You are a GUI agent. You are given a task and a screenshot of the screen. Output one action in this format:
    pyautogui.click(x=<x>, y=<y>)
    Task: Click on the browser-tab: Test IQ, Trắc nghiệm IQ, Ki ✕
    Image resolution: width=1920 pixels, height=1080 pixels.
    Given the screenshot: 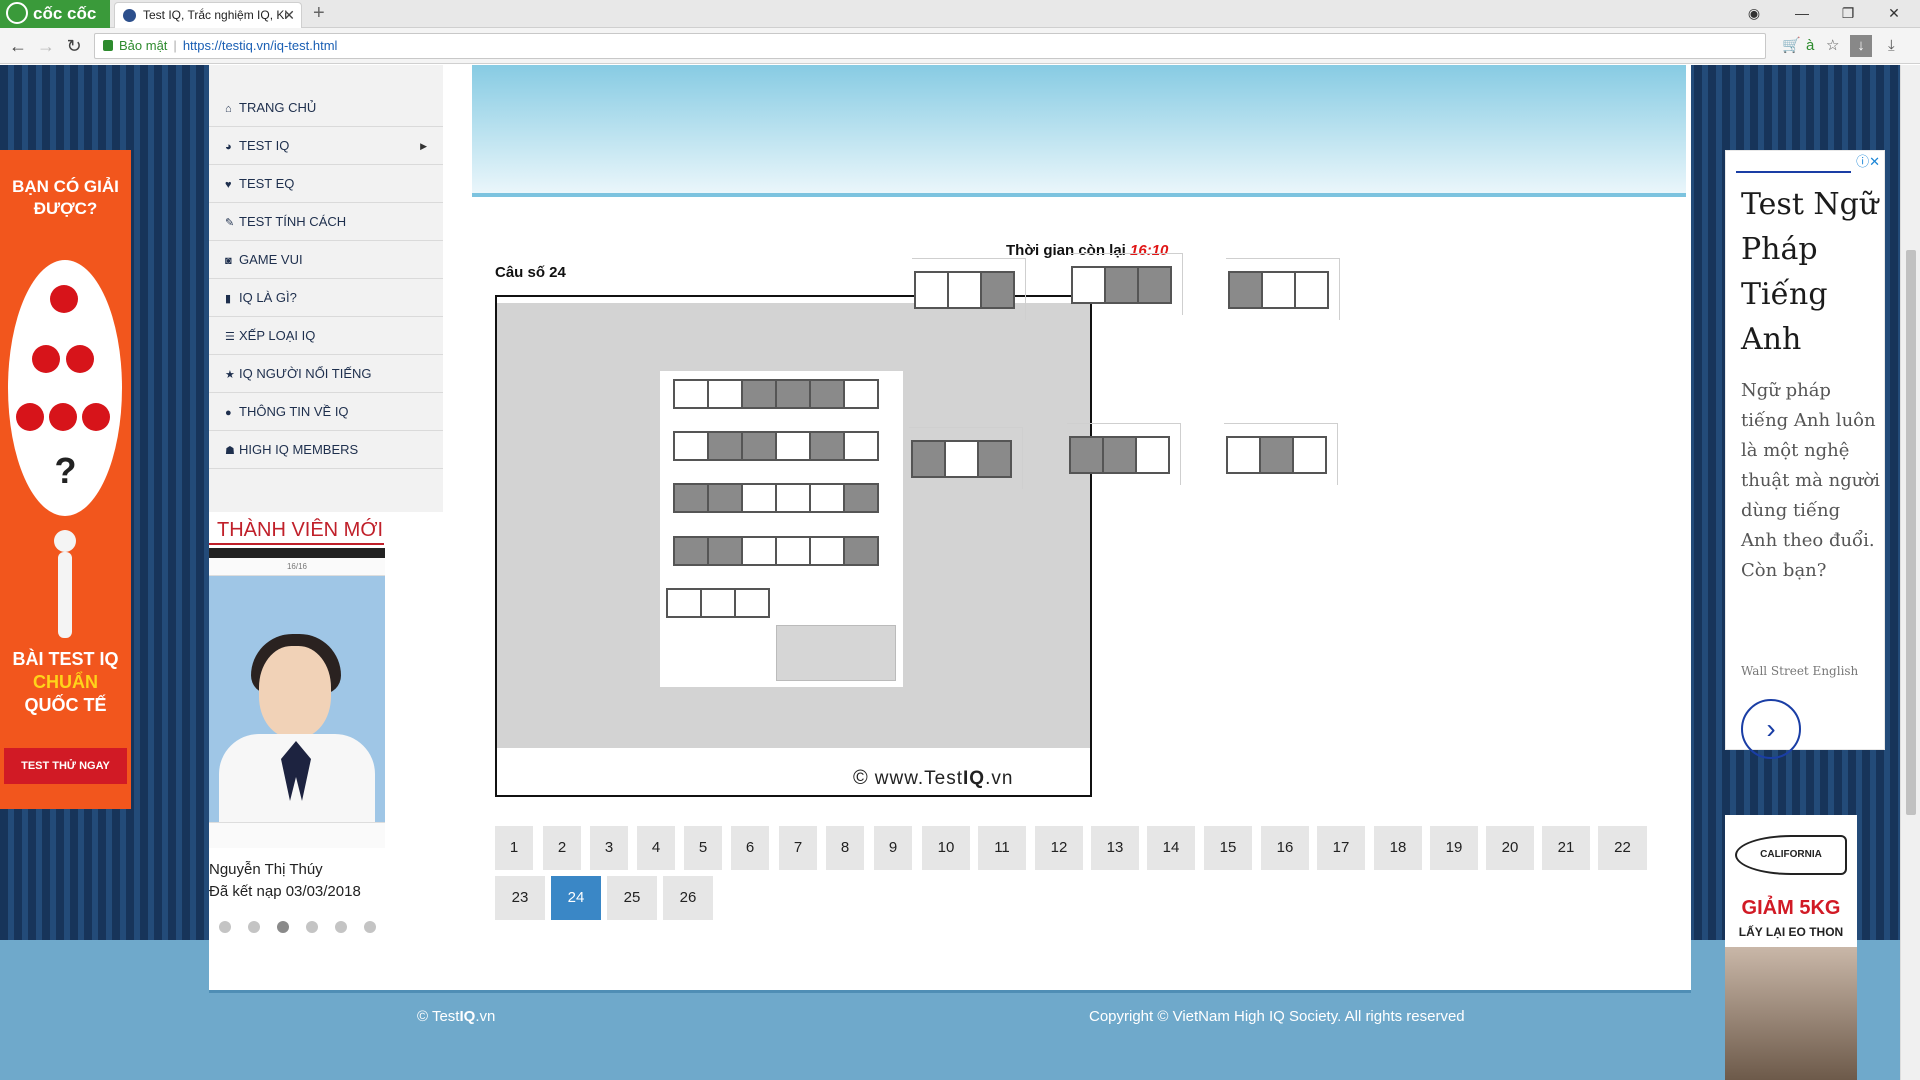 What is the action you would take?
    pyautogui.click(x=208, y=15)
    